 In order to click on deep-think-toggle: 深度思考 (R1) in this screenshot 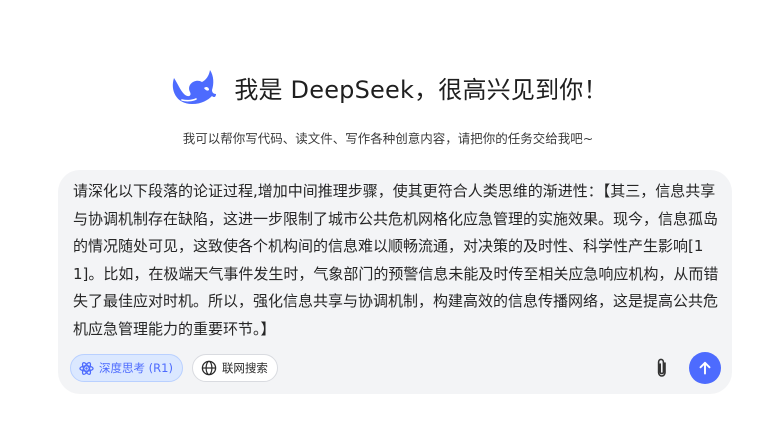, I will do `click(126, 368)`.